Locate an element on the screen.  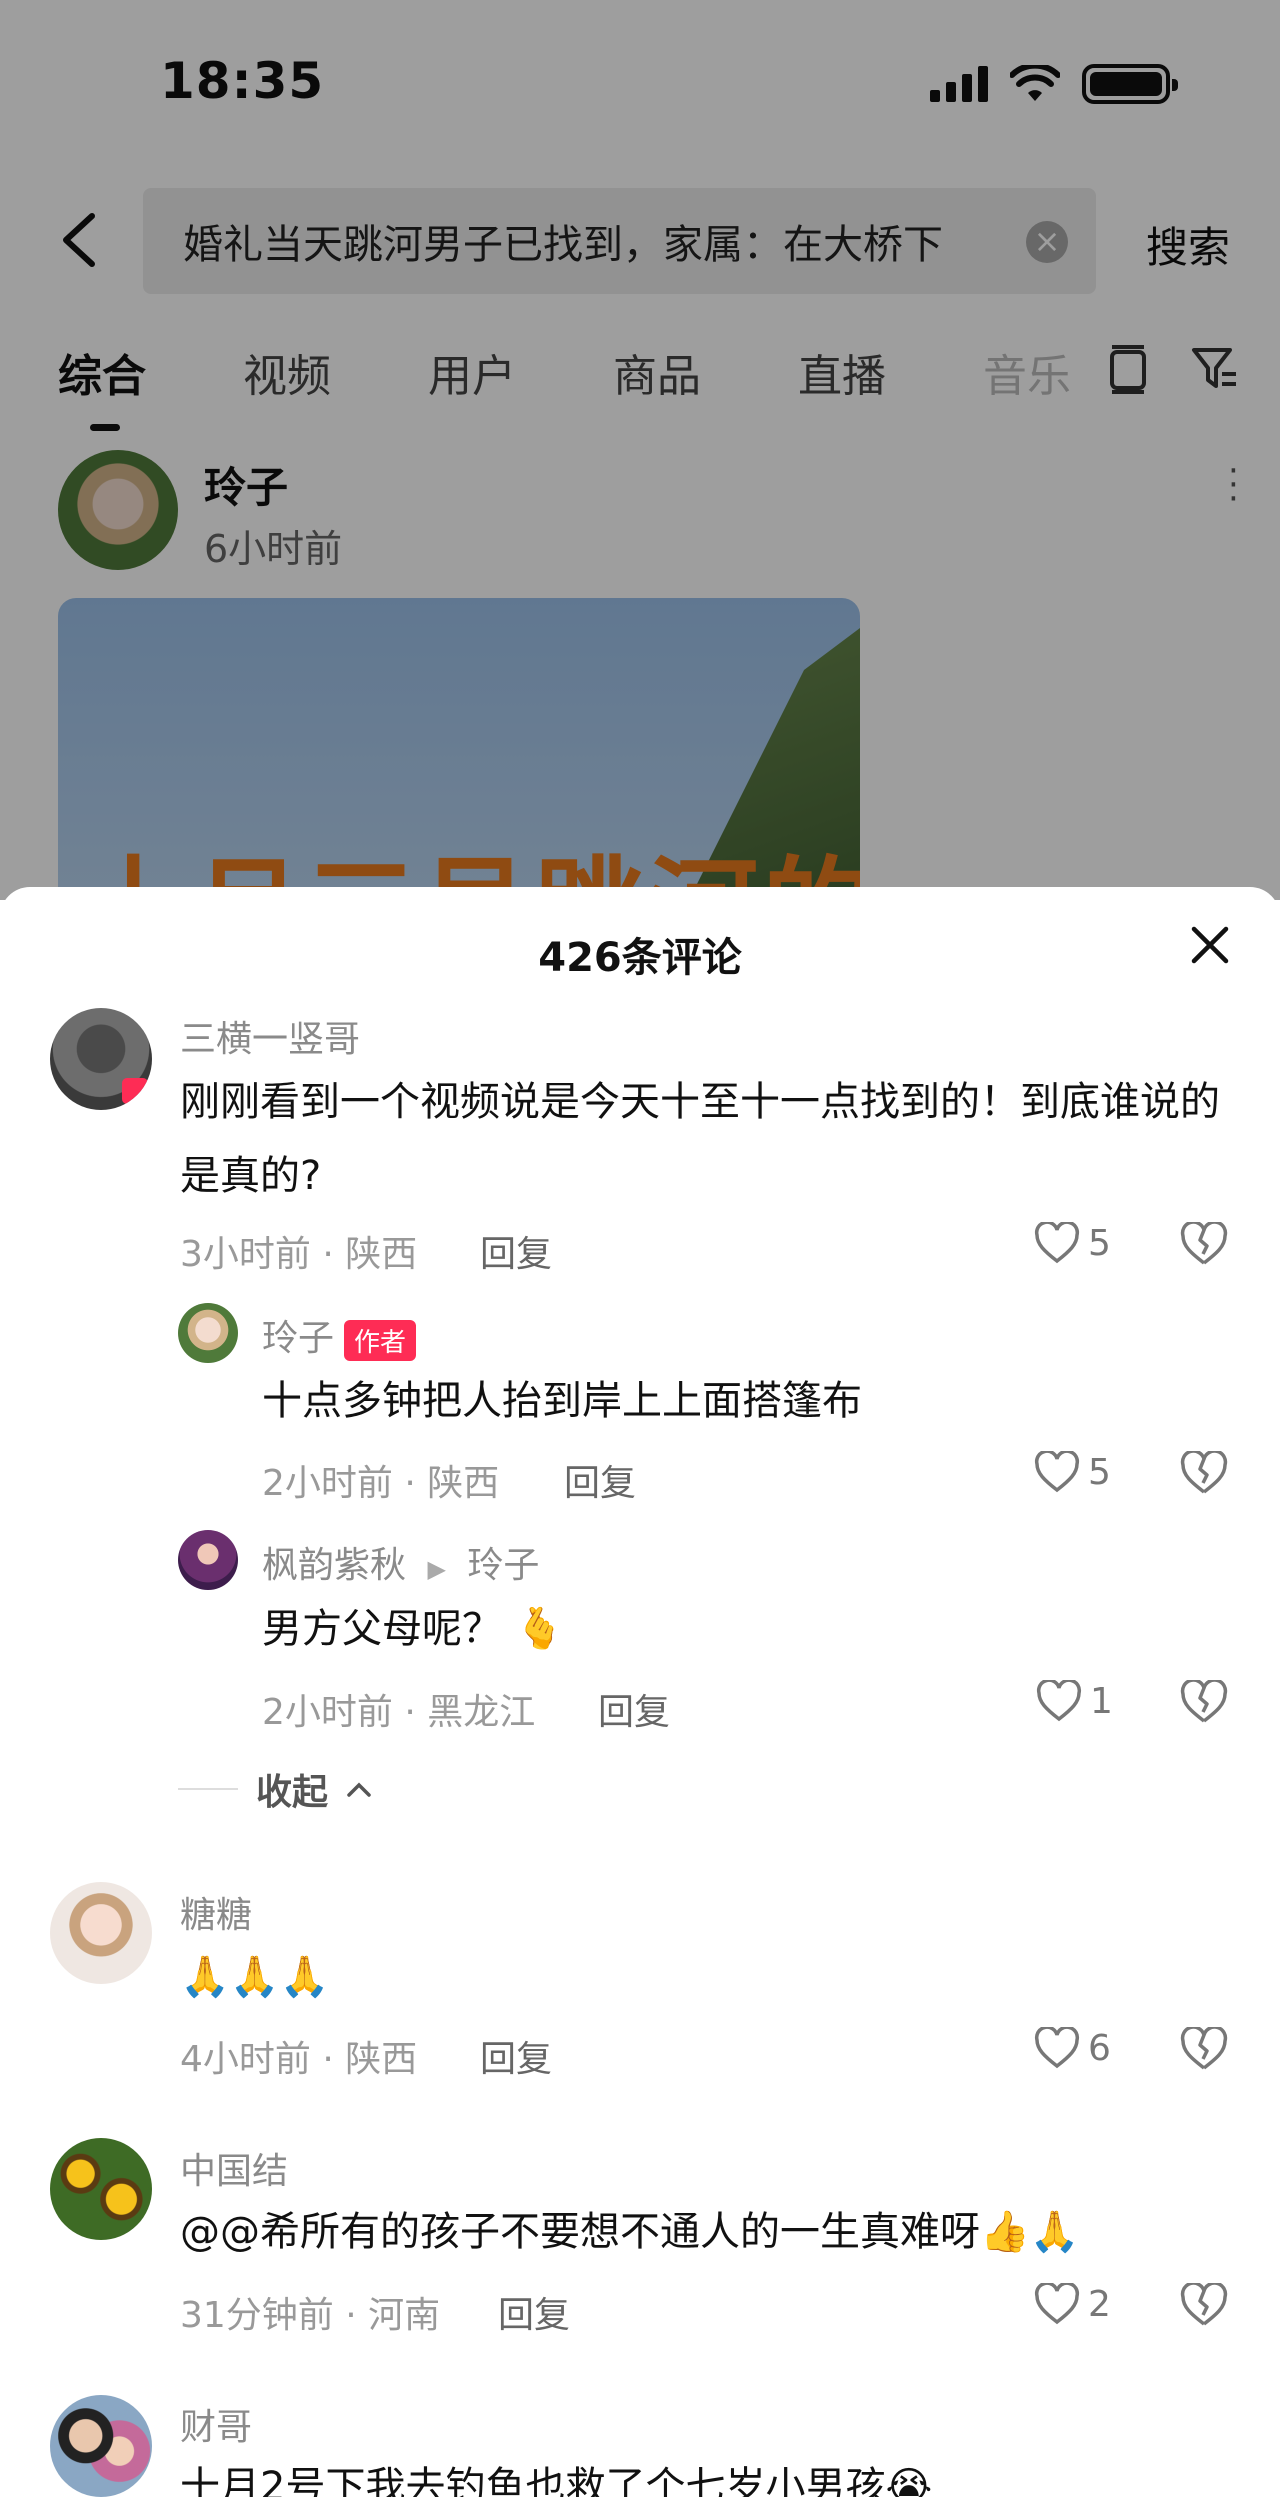
like-button: 2 is located at coordinates (1072, 2304).